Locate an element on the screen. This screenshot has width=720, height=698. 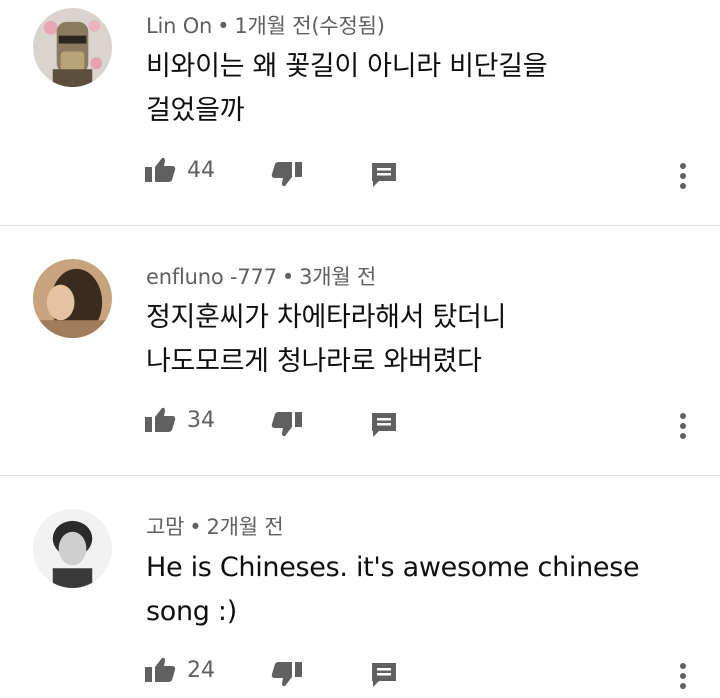
comment-meta: 고맘 • 2개월 전 is located at coordinates (215, 526).